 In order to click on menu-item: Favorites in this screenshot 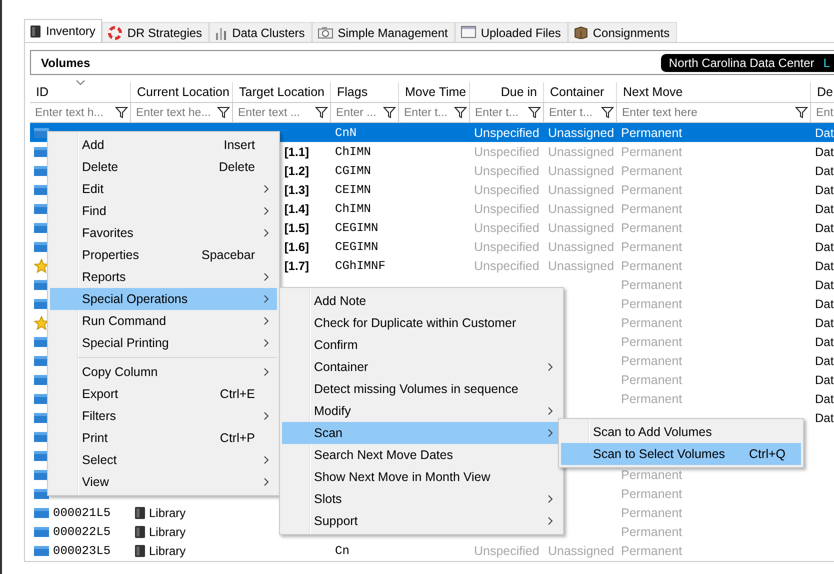, I will do `click(163, 233)`.